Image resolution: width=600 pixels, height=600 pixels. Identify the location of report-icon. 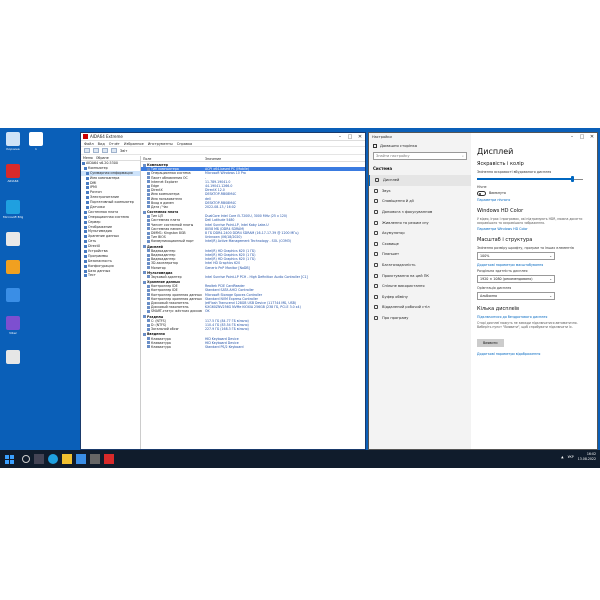
(114, 150).